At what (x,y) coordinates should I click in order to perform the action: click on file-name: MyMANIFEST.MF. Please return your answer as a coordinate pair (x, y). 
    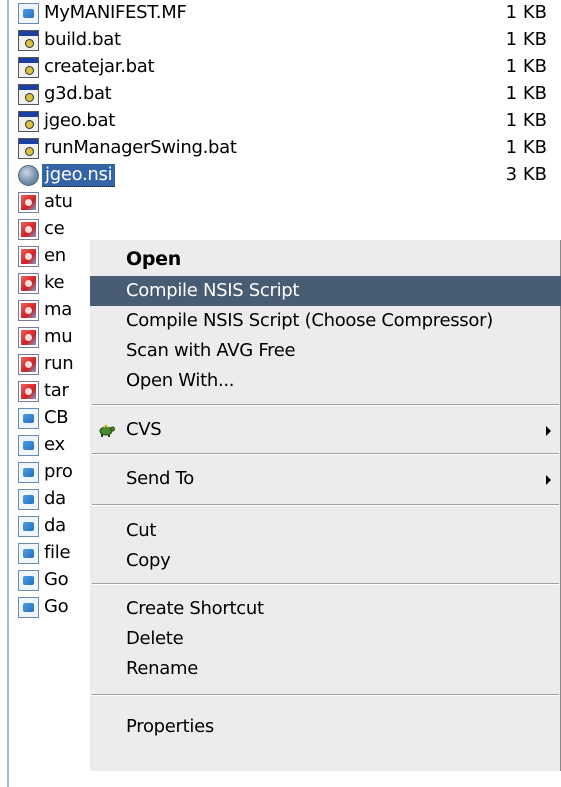
    Looking at the image, I should click on (115, 12).